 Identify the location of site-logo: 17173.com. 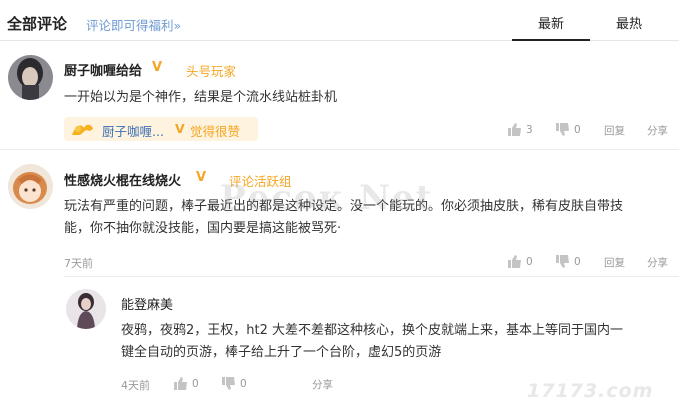
(590, 391).